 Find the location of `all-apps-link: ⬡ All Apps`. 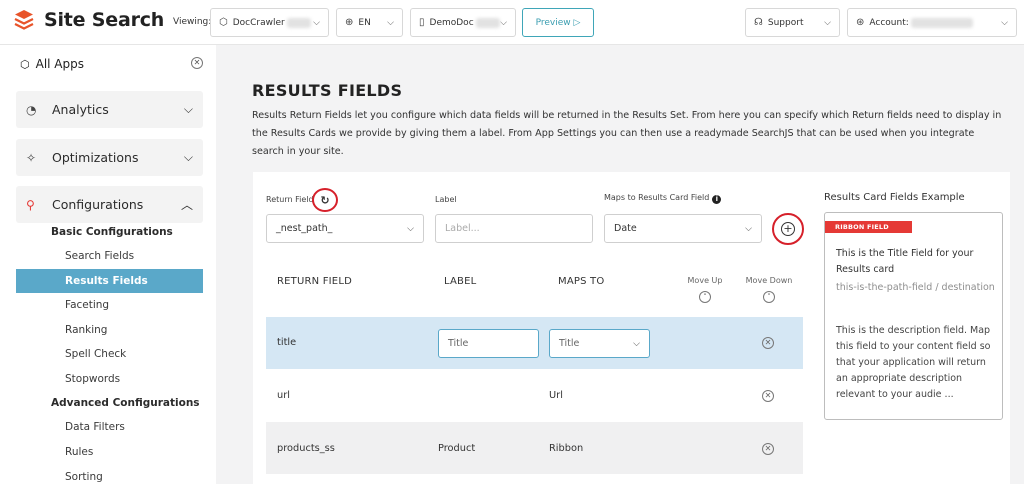

all-apps-link: ⬡ All Apps is located at coordinates (52, 64).